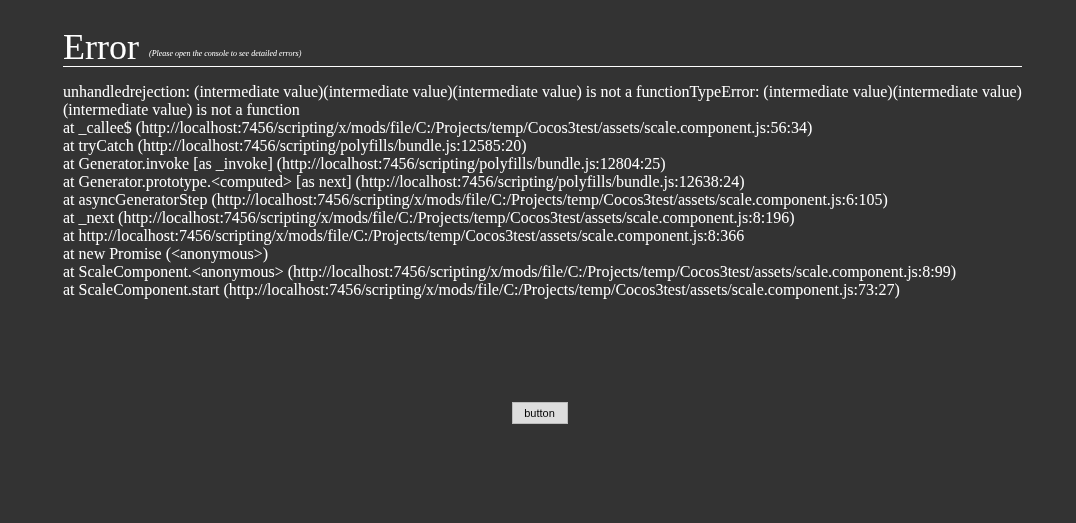  What do you see at coordinates (481, 290) in the screenshot?
I see `stack-trace-line: at ScaleComponent.start (http://localhost:7456/scripting/x/mods/file/C:/Projects/temp/Cocos3test/assets/scale.component.js:73:27)` at bounding box center [481, 290].